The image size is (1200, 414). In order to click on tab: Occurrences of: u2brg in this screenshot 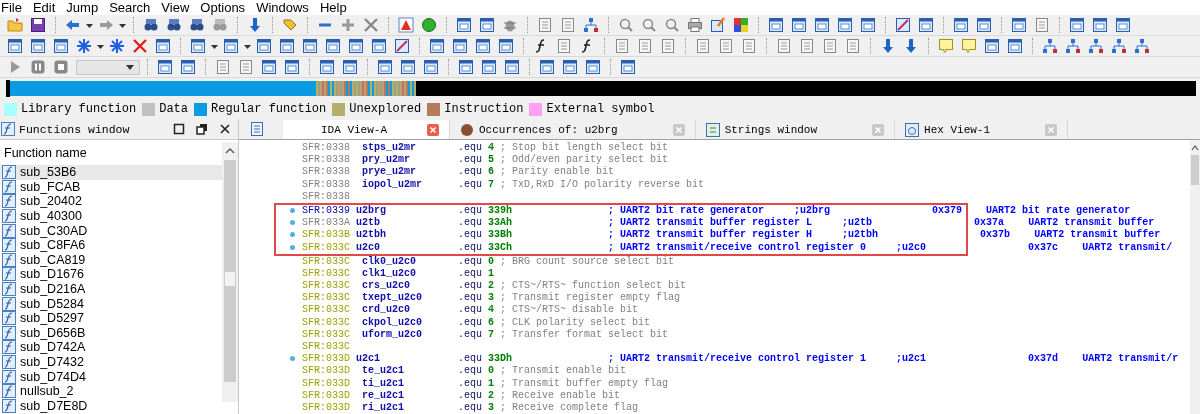, I will do `click(573, 129)`.